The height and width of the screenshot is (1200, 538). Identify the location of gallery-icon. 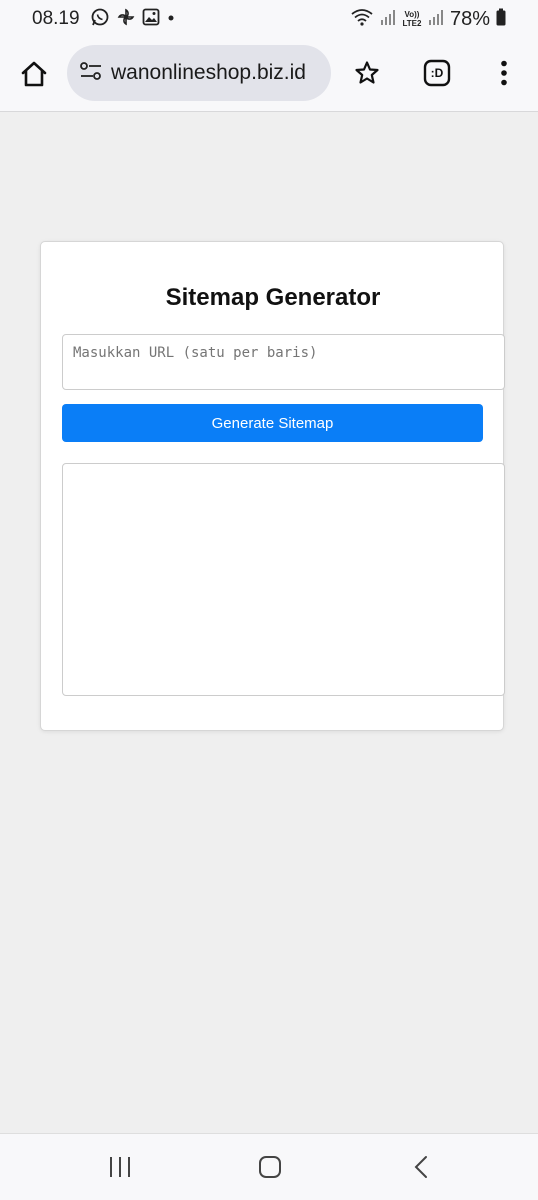
(151, 19).